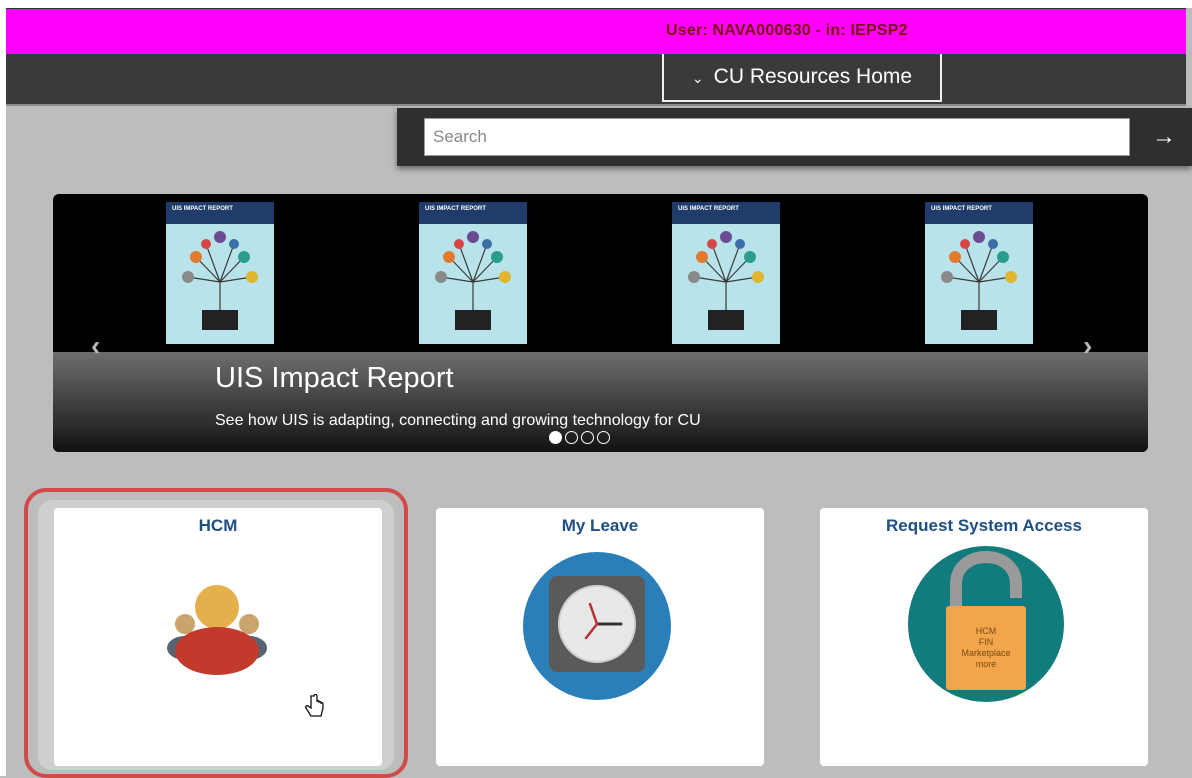 Image resolution: width=1192 pixels, height=778 pixels. I want to click on carousel-dots, so click(579, 437).